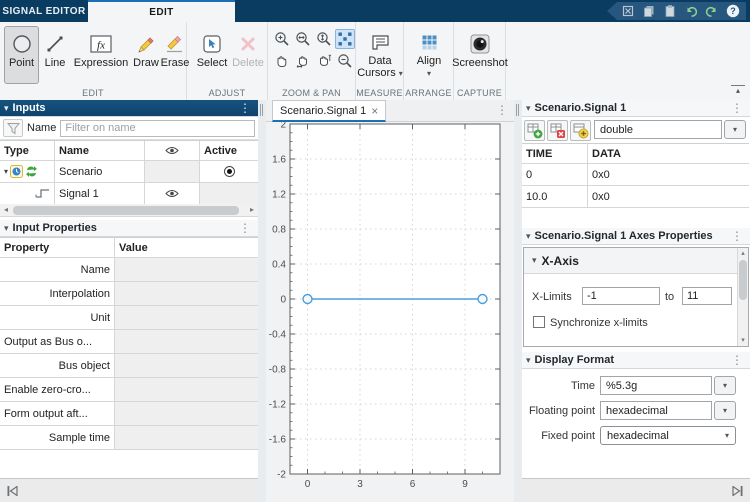  What do you see at coordinates (738, 90) in the screenshot?
I see `collapse-toolstrip-button: ▴` at bounding box center [738, 90].